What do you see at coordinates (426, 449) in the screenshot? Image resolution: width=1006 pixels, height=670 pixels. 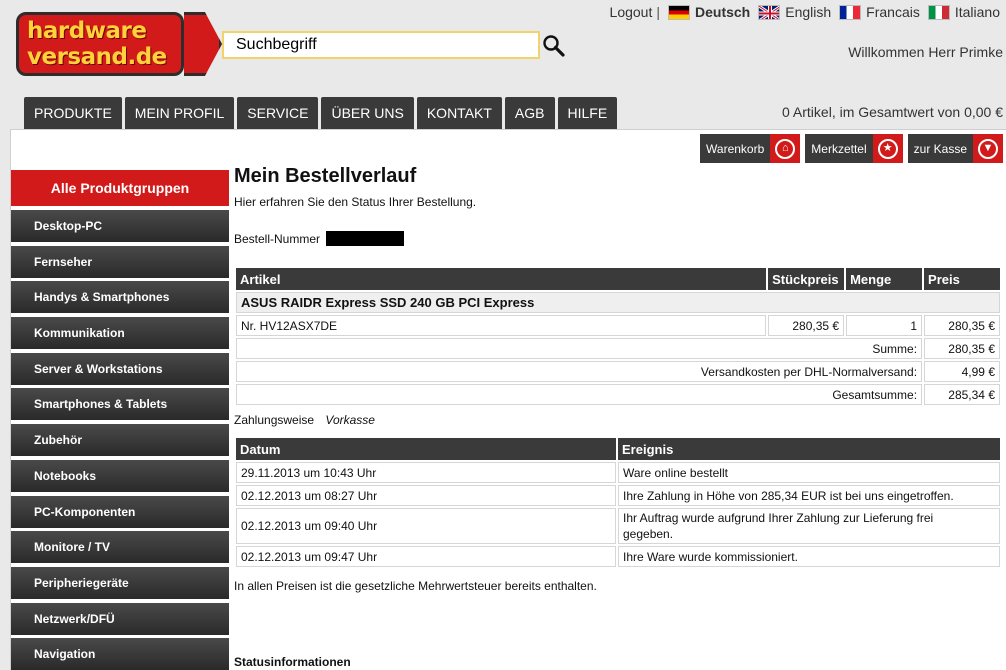 I see `col-datum: Datum` at bounding box center [426, 449].